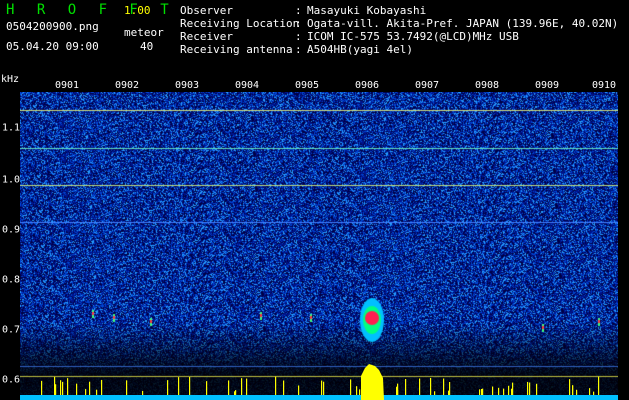  I want to click on record-datetime: 05.04.20 09:00, so click(52, 46).